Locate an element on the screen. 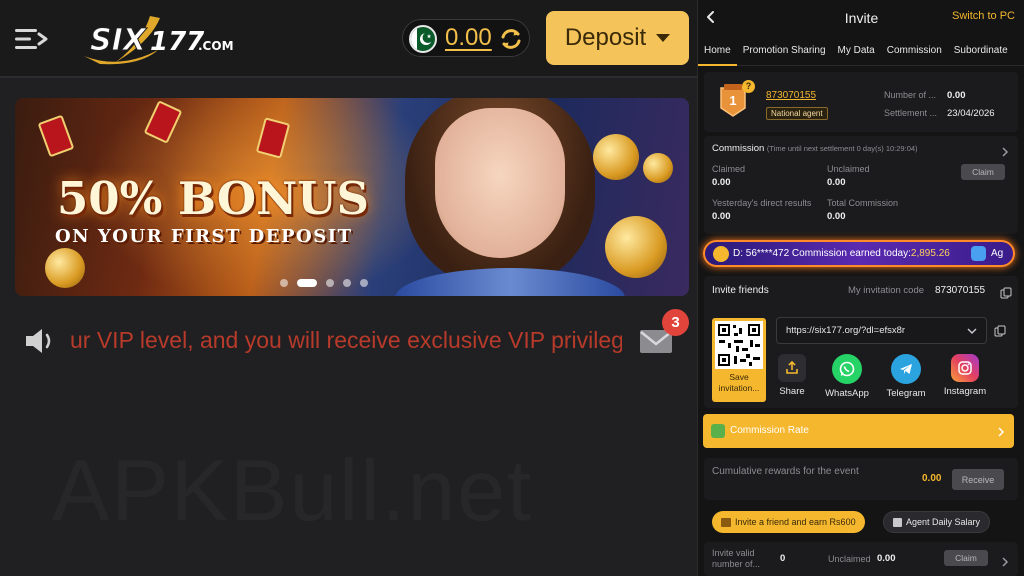 This screenshot has height=576, width=1024. invite-earn-label: Invite a friend and earn Rs600 is located at coordinates (795, 522).